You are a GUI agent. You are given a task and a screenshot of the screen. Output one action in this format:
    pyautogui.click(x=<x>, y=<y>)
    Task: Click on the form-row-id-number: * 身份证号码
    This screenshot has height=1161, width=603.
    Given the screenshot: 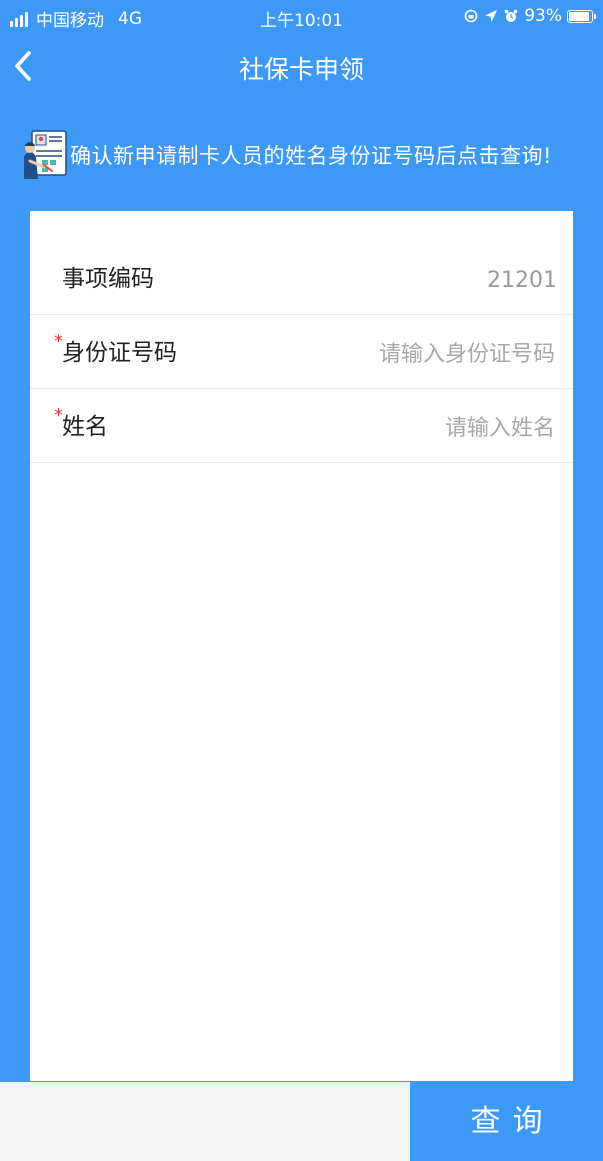 What is the action you would take?
    pyautogui.click(x=301, y=352)
    